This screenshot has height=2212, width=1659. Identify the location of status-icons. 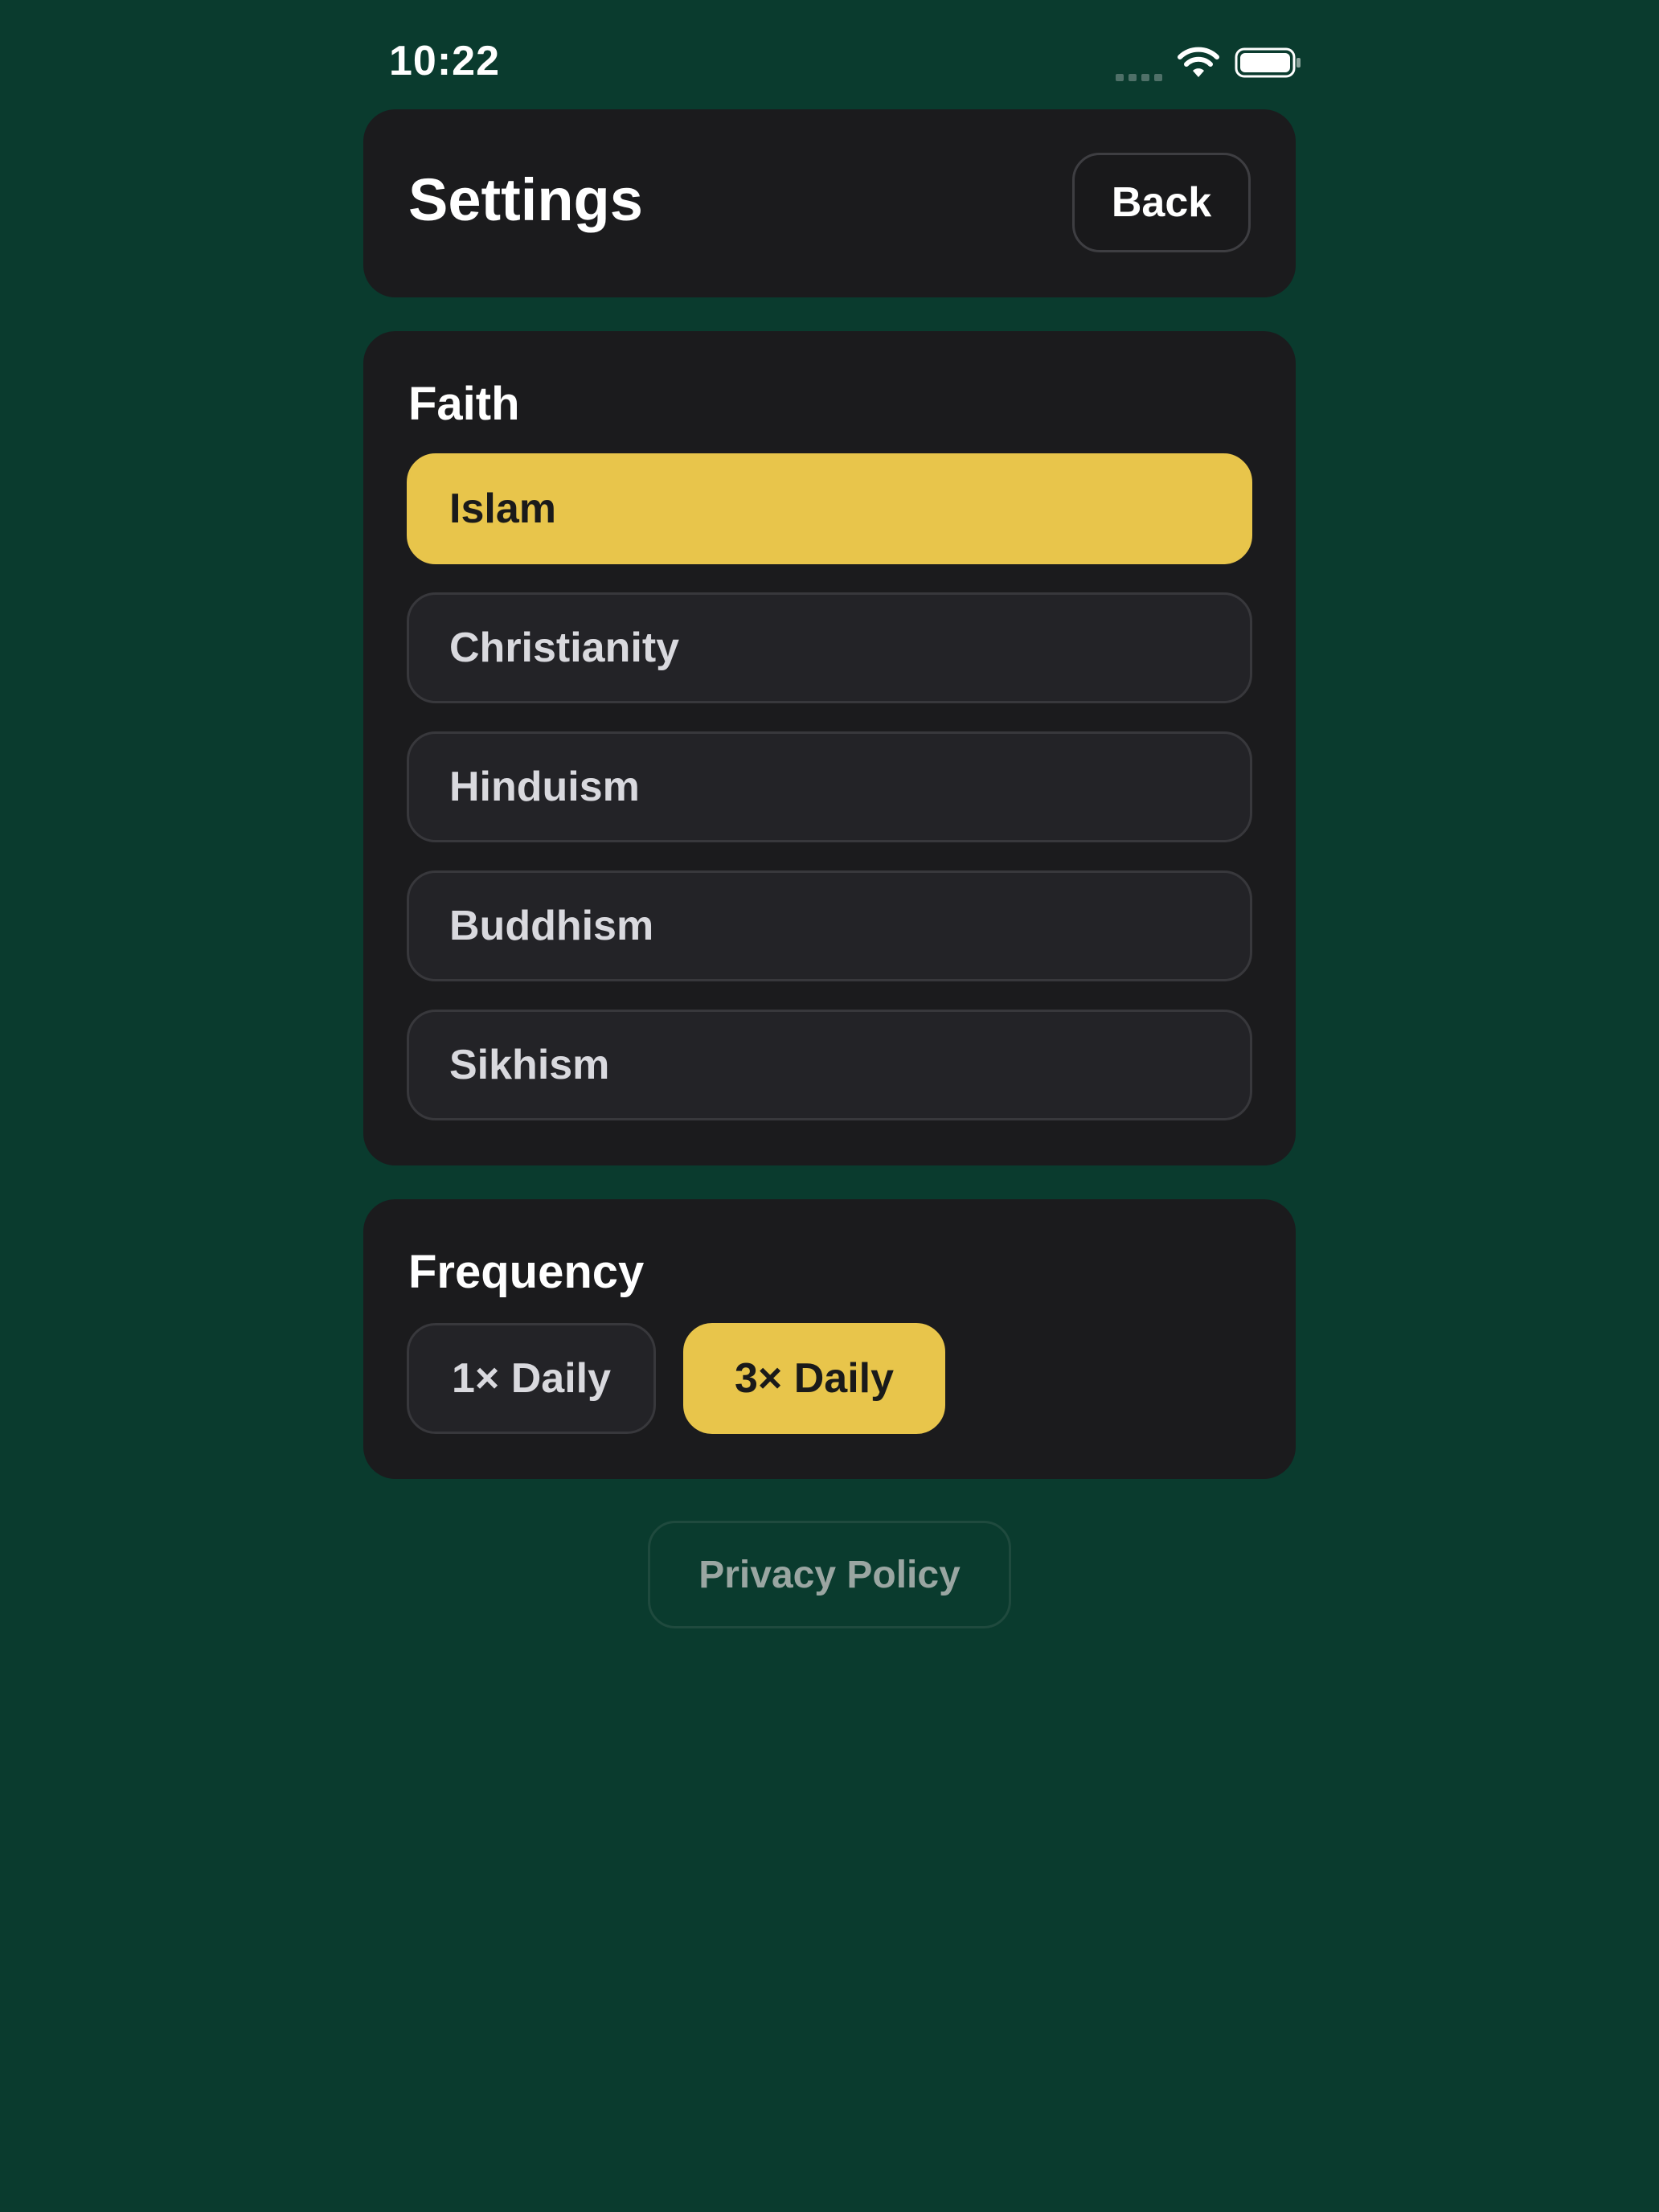
(1209, 63).